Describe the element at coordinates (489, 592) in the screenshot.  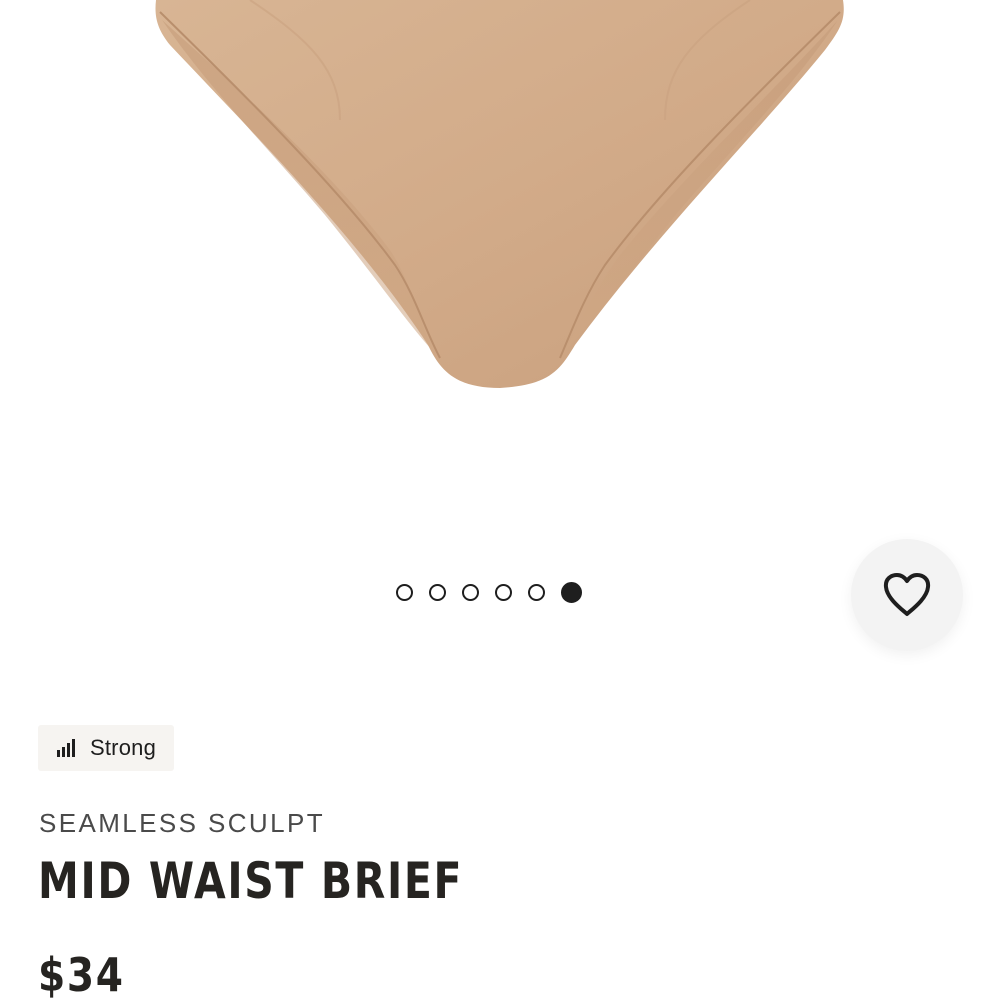
I see `image-carousel-dots` at that location.